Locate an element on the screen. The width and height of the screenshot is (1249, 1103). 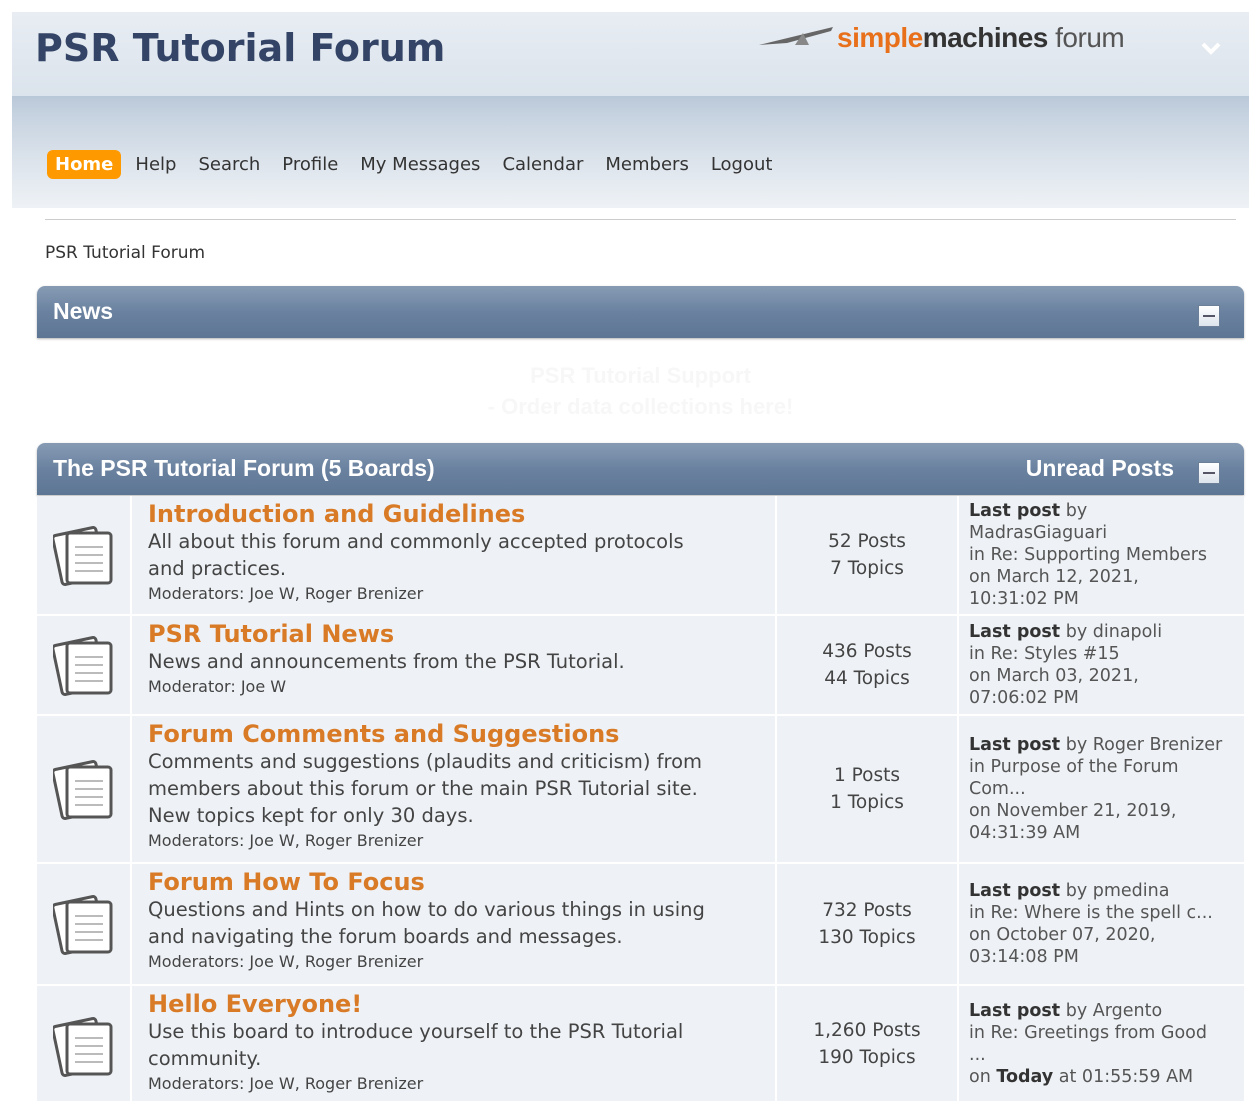
last-post-topic: in Purpose of the Forum is located at coordinates (1104, 767).